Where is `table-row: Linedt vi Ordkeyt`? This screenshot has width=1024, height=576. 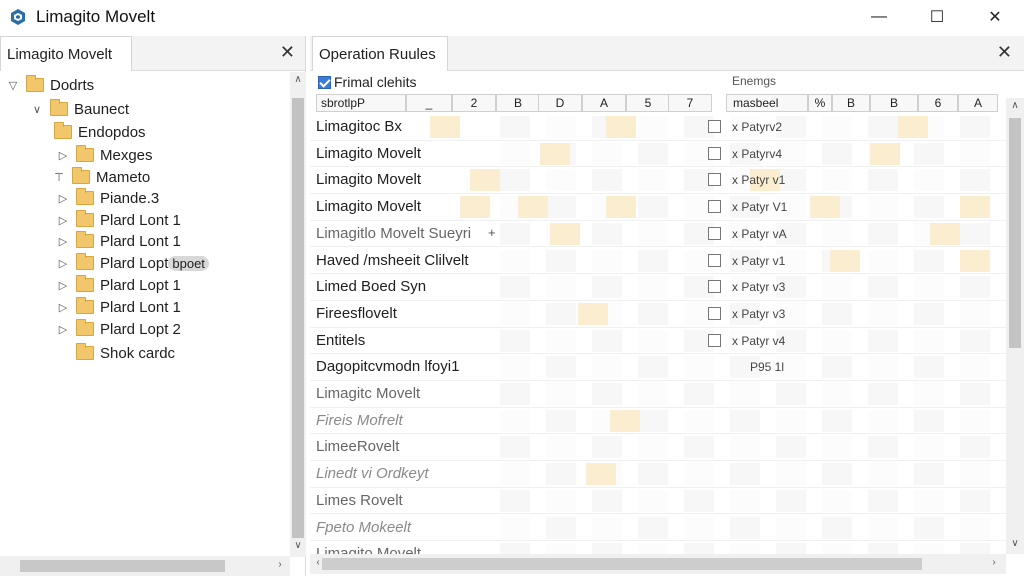
table-row: Linedt vi Ordkeyt is located at coordinates (658, 474).